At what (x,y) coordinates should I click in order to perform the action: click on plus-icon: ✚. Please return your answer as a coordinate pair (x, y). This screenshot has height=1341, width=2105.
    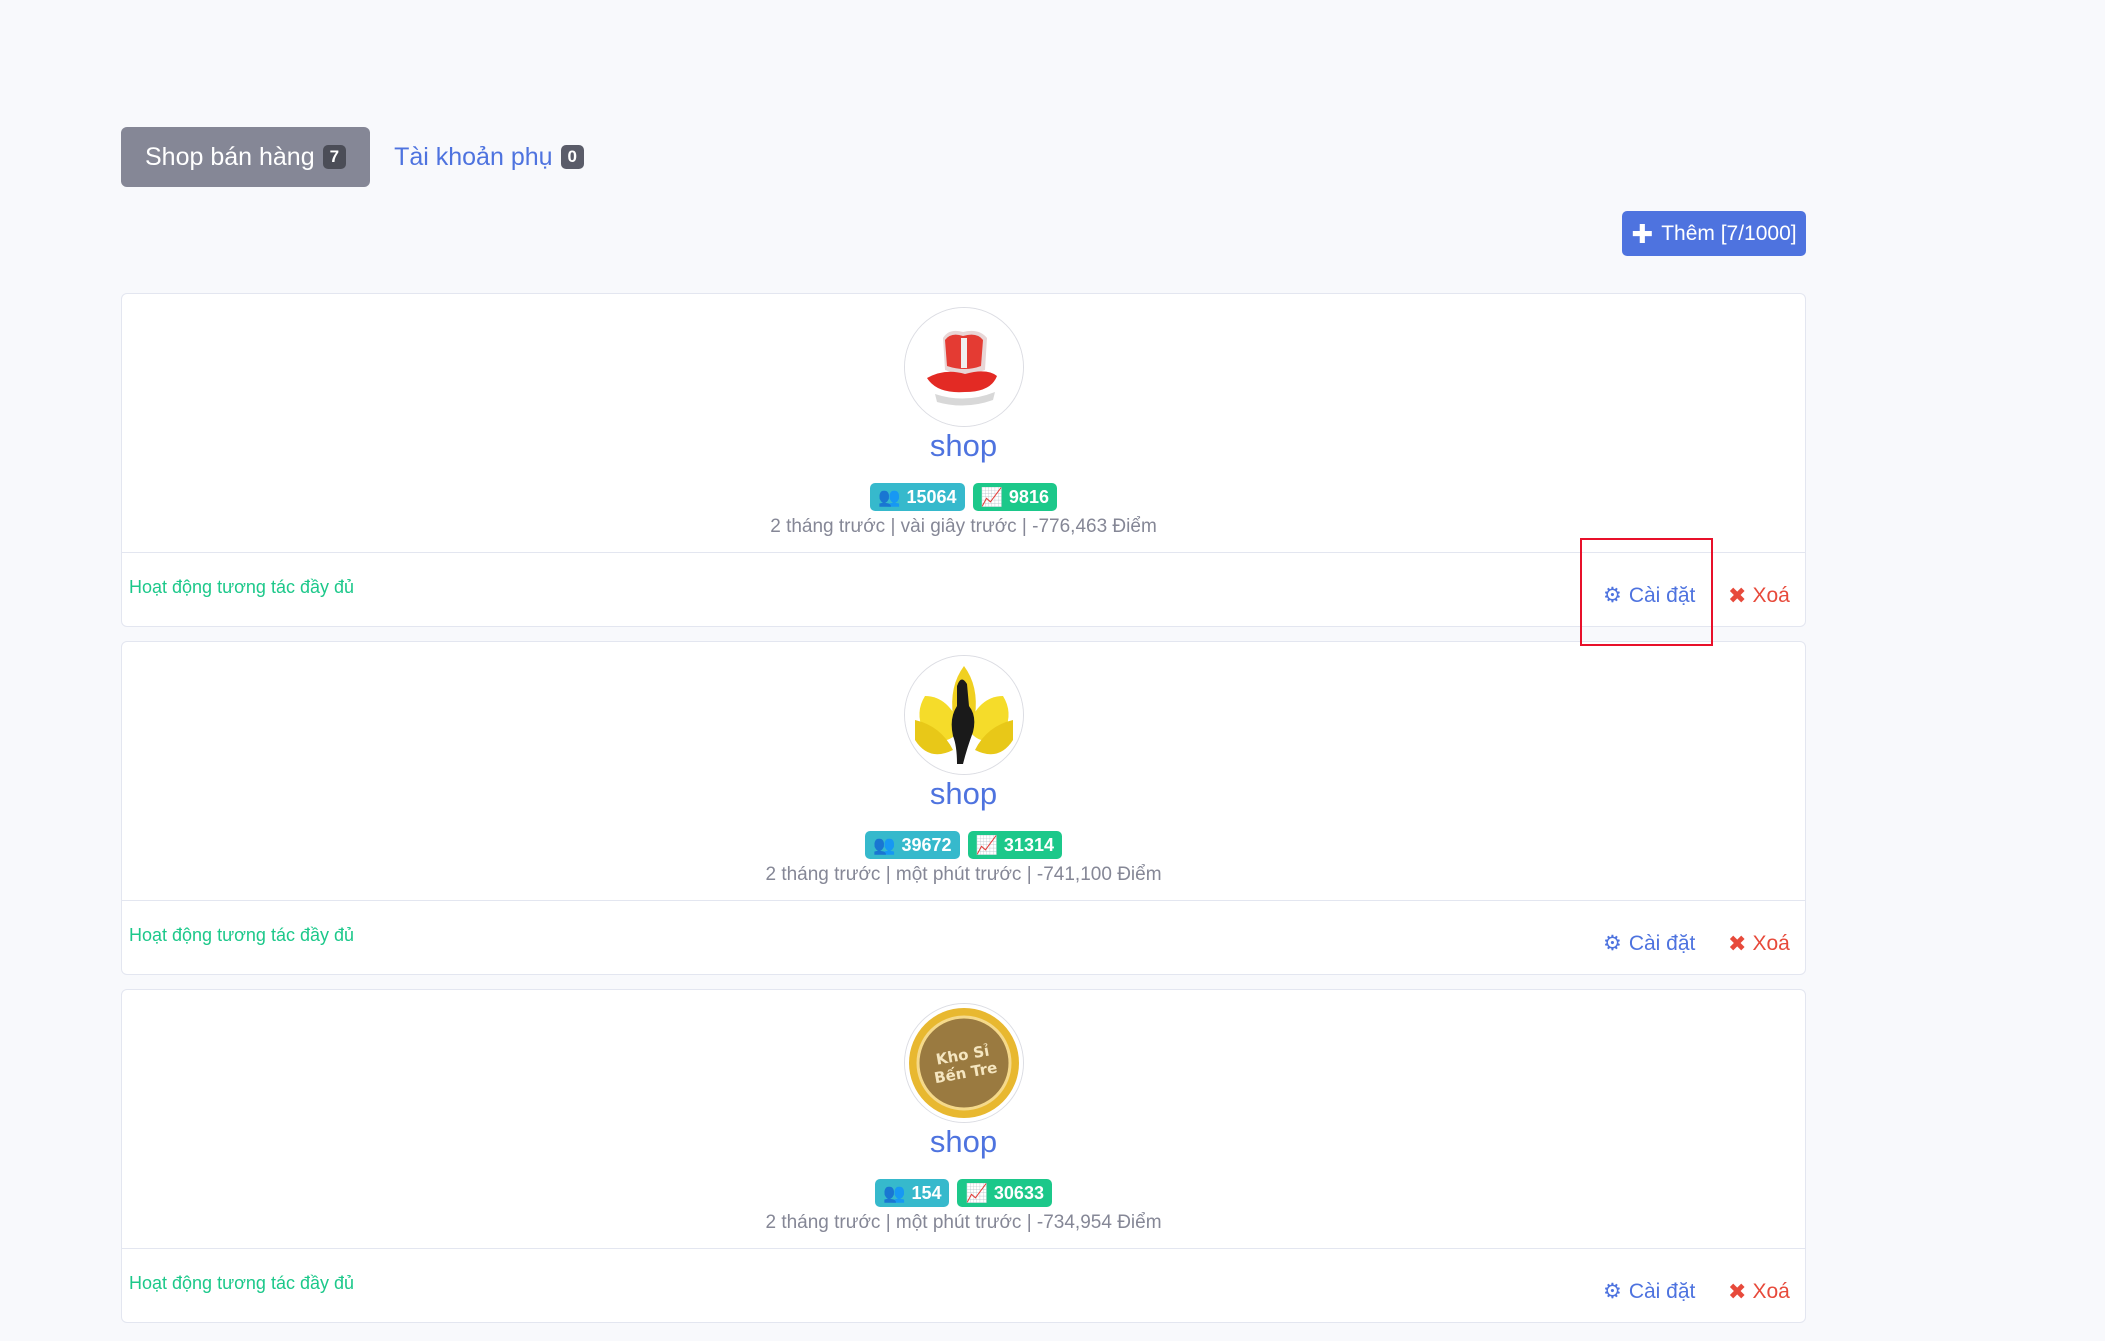
    Looking at the image, I should click on (1642, 233).